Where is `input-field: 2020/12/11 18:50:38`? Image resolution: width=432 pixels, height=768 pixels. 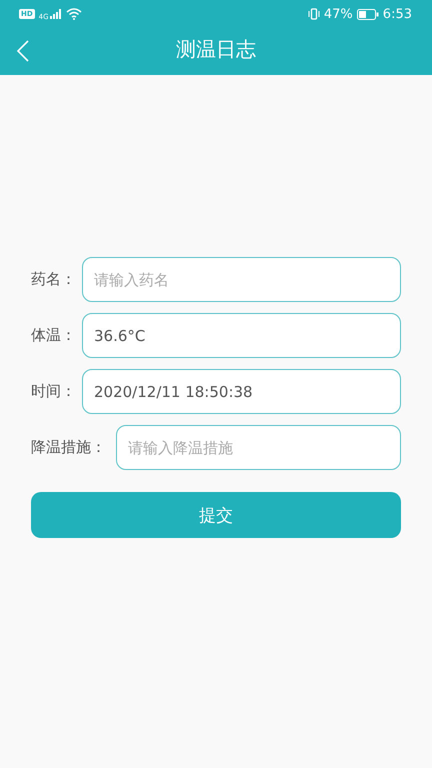 input-field: 2020/12/11 18:50:38 is located at coordinates (241, 391).